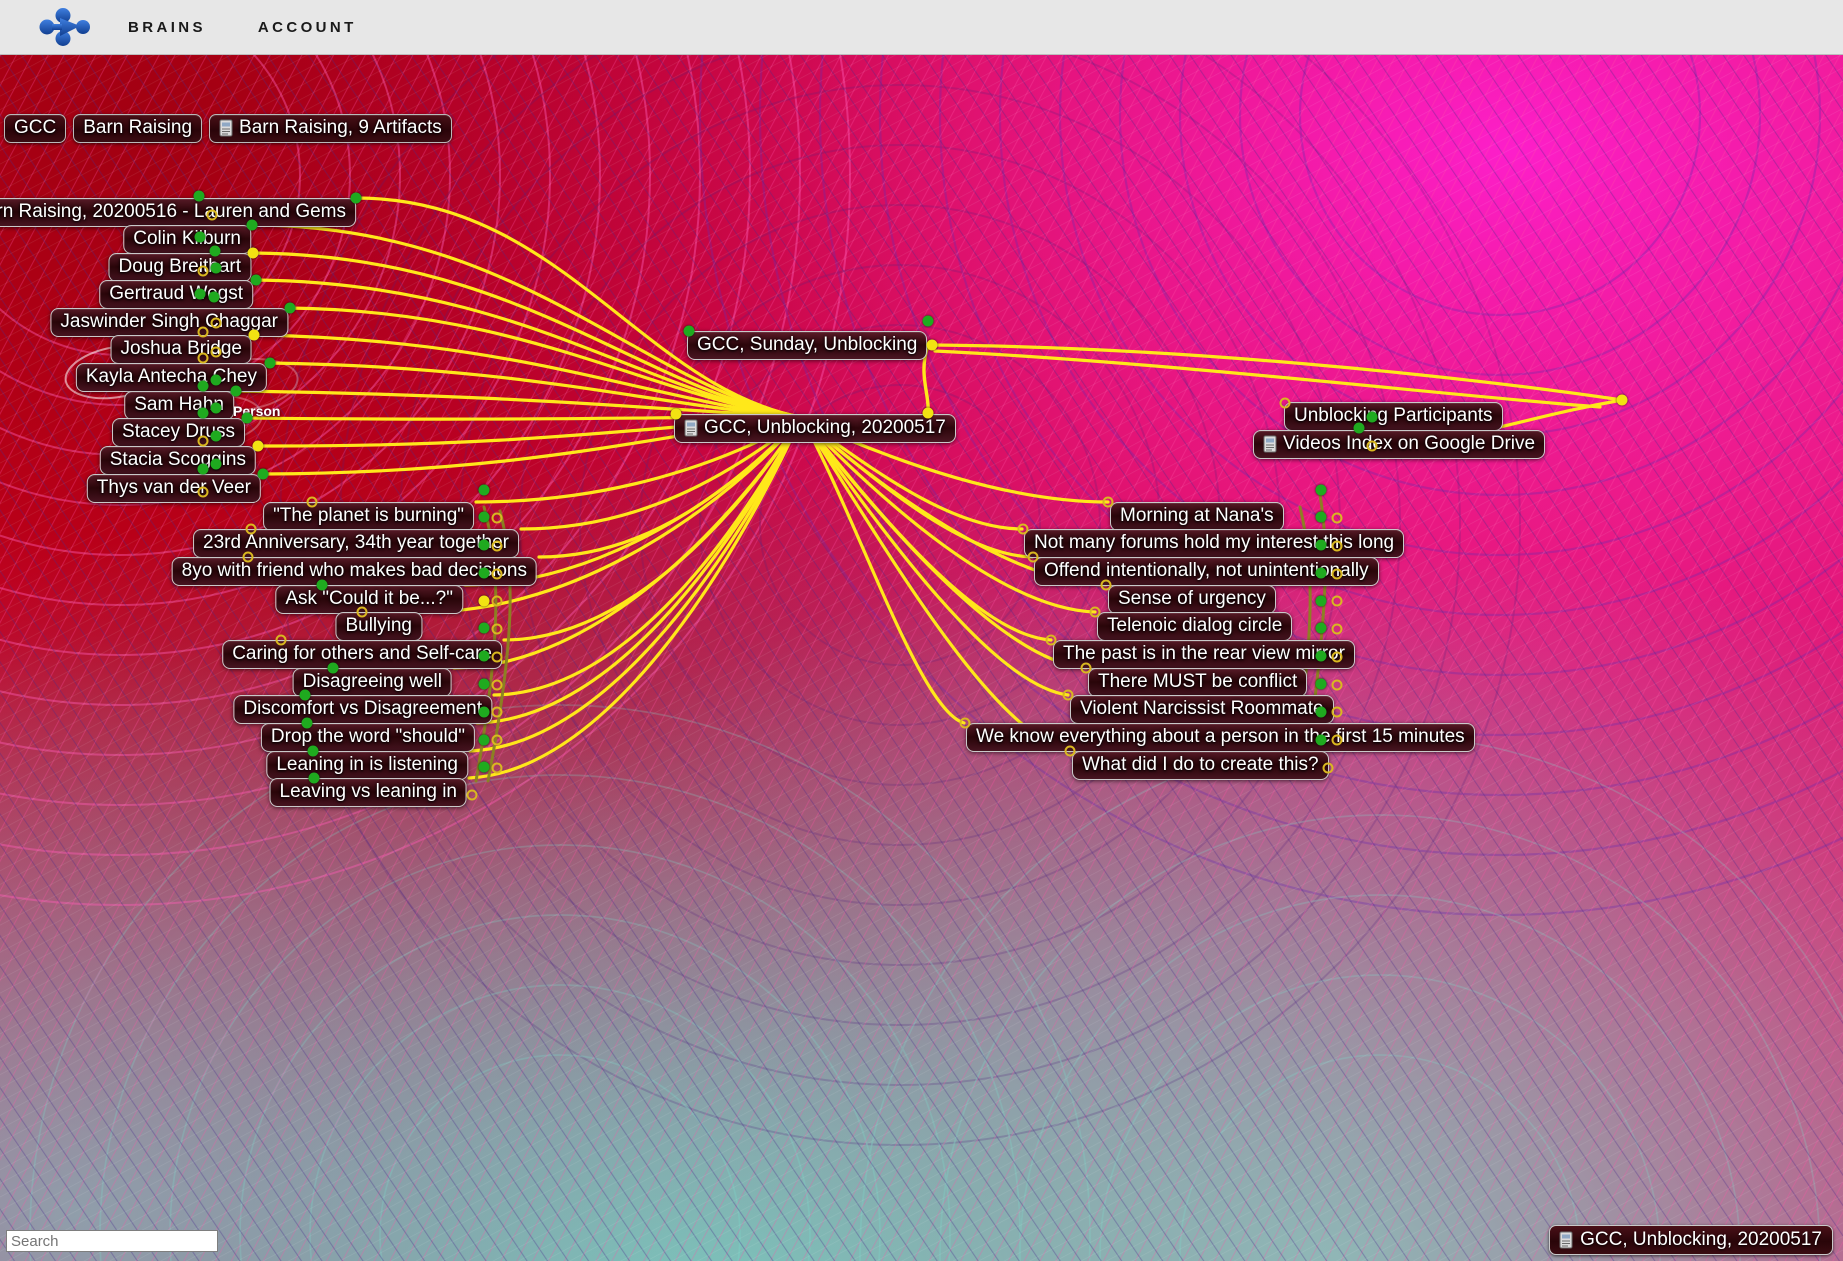 The image size is (1843, 1261). Describe the element at coordinates (368, 792) in the screenshot. I see `node-leaving-vs-leaning-in: Leaving vs leaning in` at that location.